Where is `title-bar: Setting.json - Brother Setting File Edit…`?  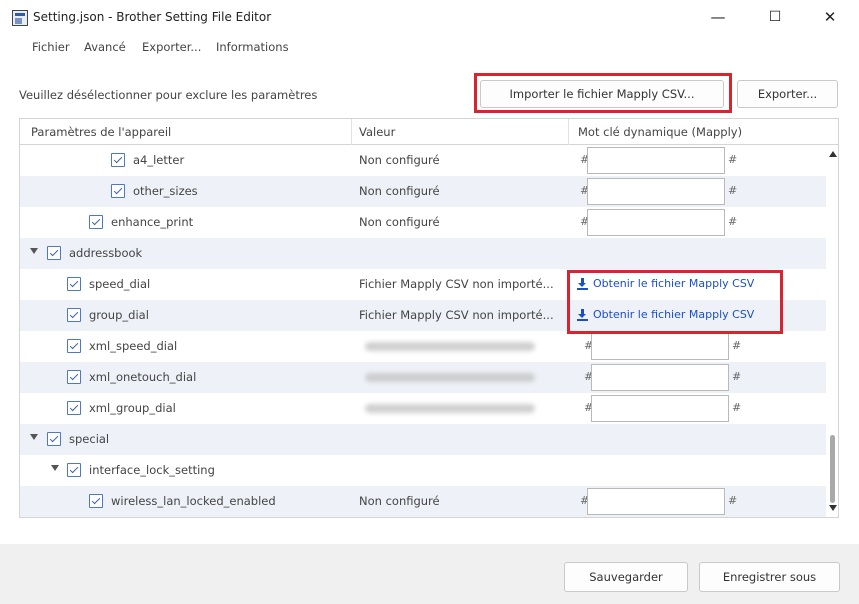 title-bar: Setting.json - Brother Setting File Edit… is located at coordinates (429, 18).